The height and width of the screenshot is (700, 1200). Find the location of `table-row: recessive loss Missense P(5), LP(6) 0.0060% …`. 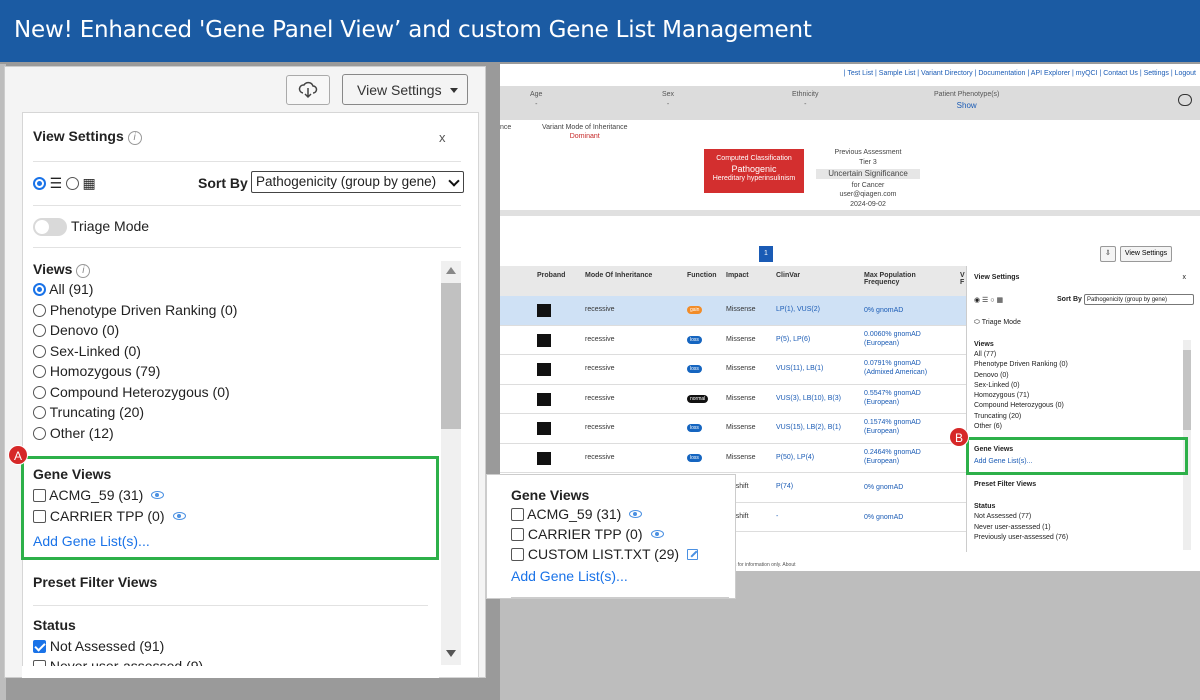

table-row: recessive loss Missense P(5), LP(6) 0.0060% … is located at coordinates (735, 340).